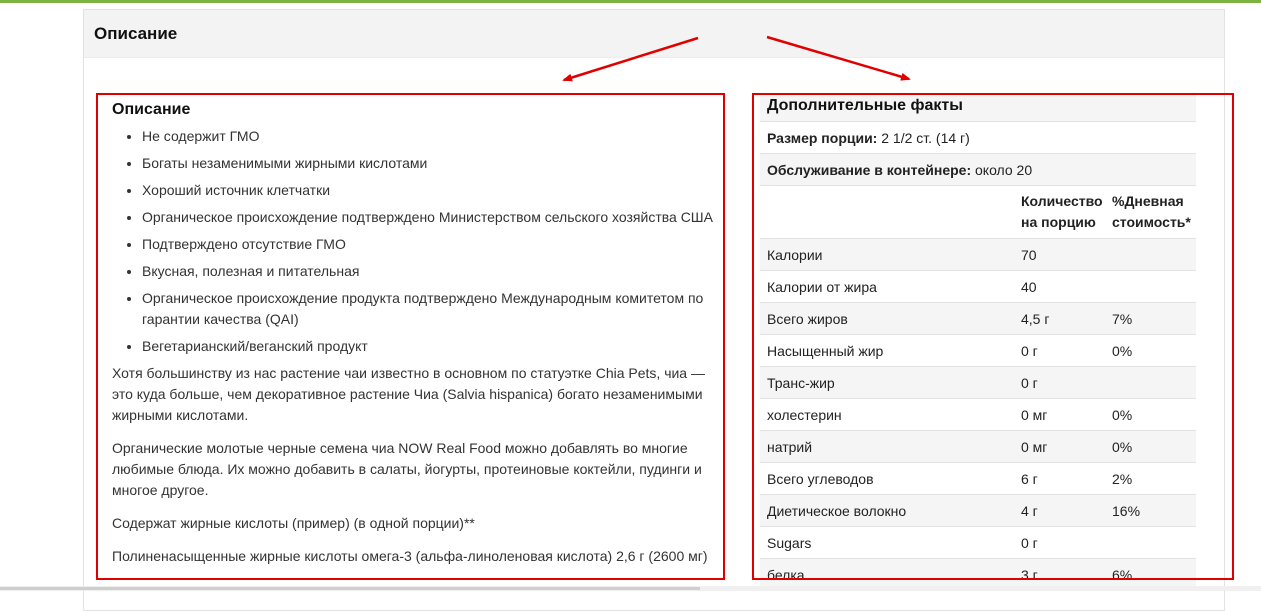 The height and width of the screenshot is (611, 1261). I want to click on horizontal-scrollbar, so click(630, 588).